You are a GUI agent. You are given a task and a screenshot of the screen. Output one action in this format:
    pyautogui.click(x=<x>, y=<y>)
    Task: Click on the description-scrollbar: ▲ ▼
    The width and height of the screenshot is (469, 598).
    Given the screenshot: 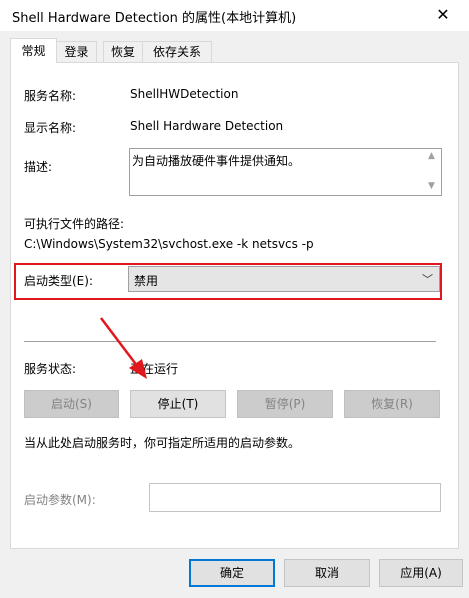 What is the action you would take?
    pyautogui.click(x=433, y=172)
    